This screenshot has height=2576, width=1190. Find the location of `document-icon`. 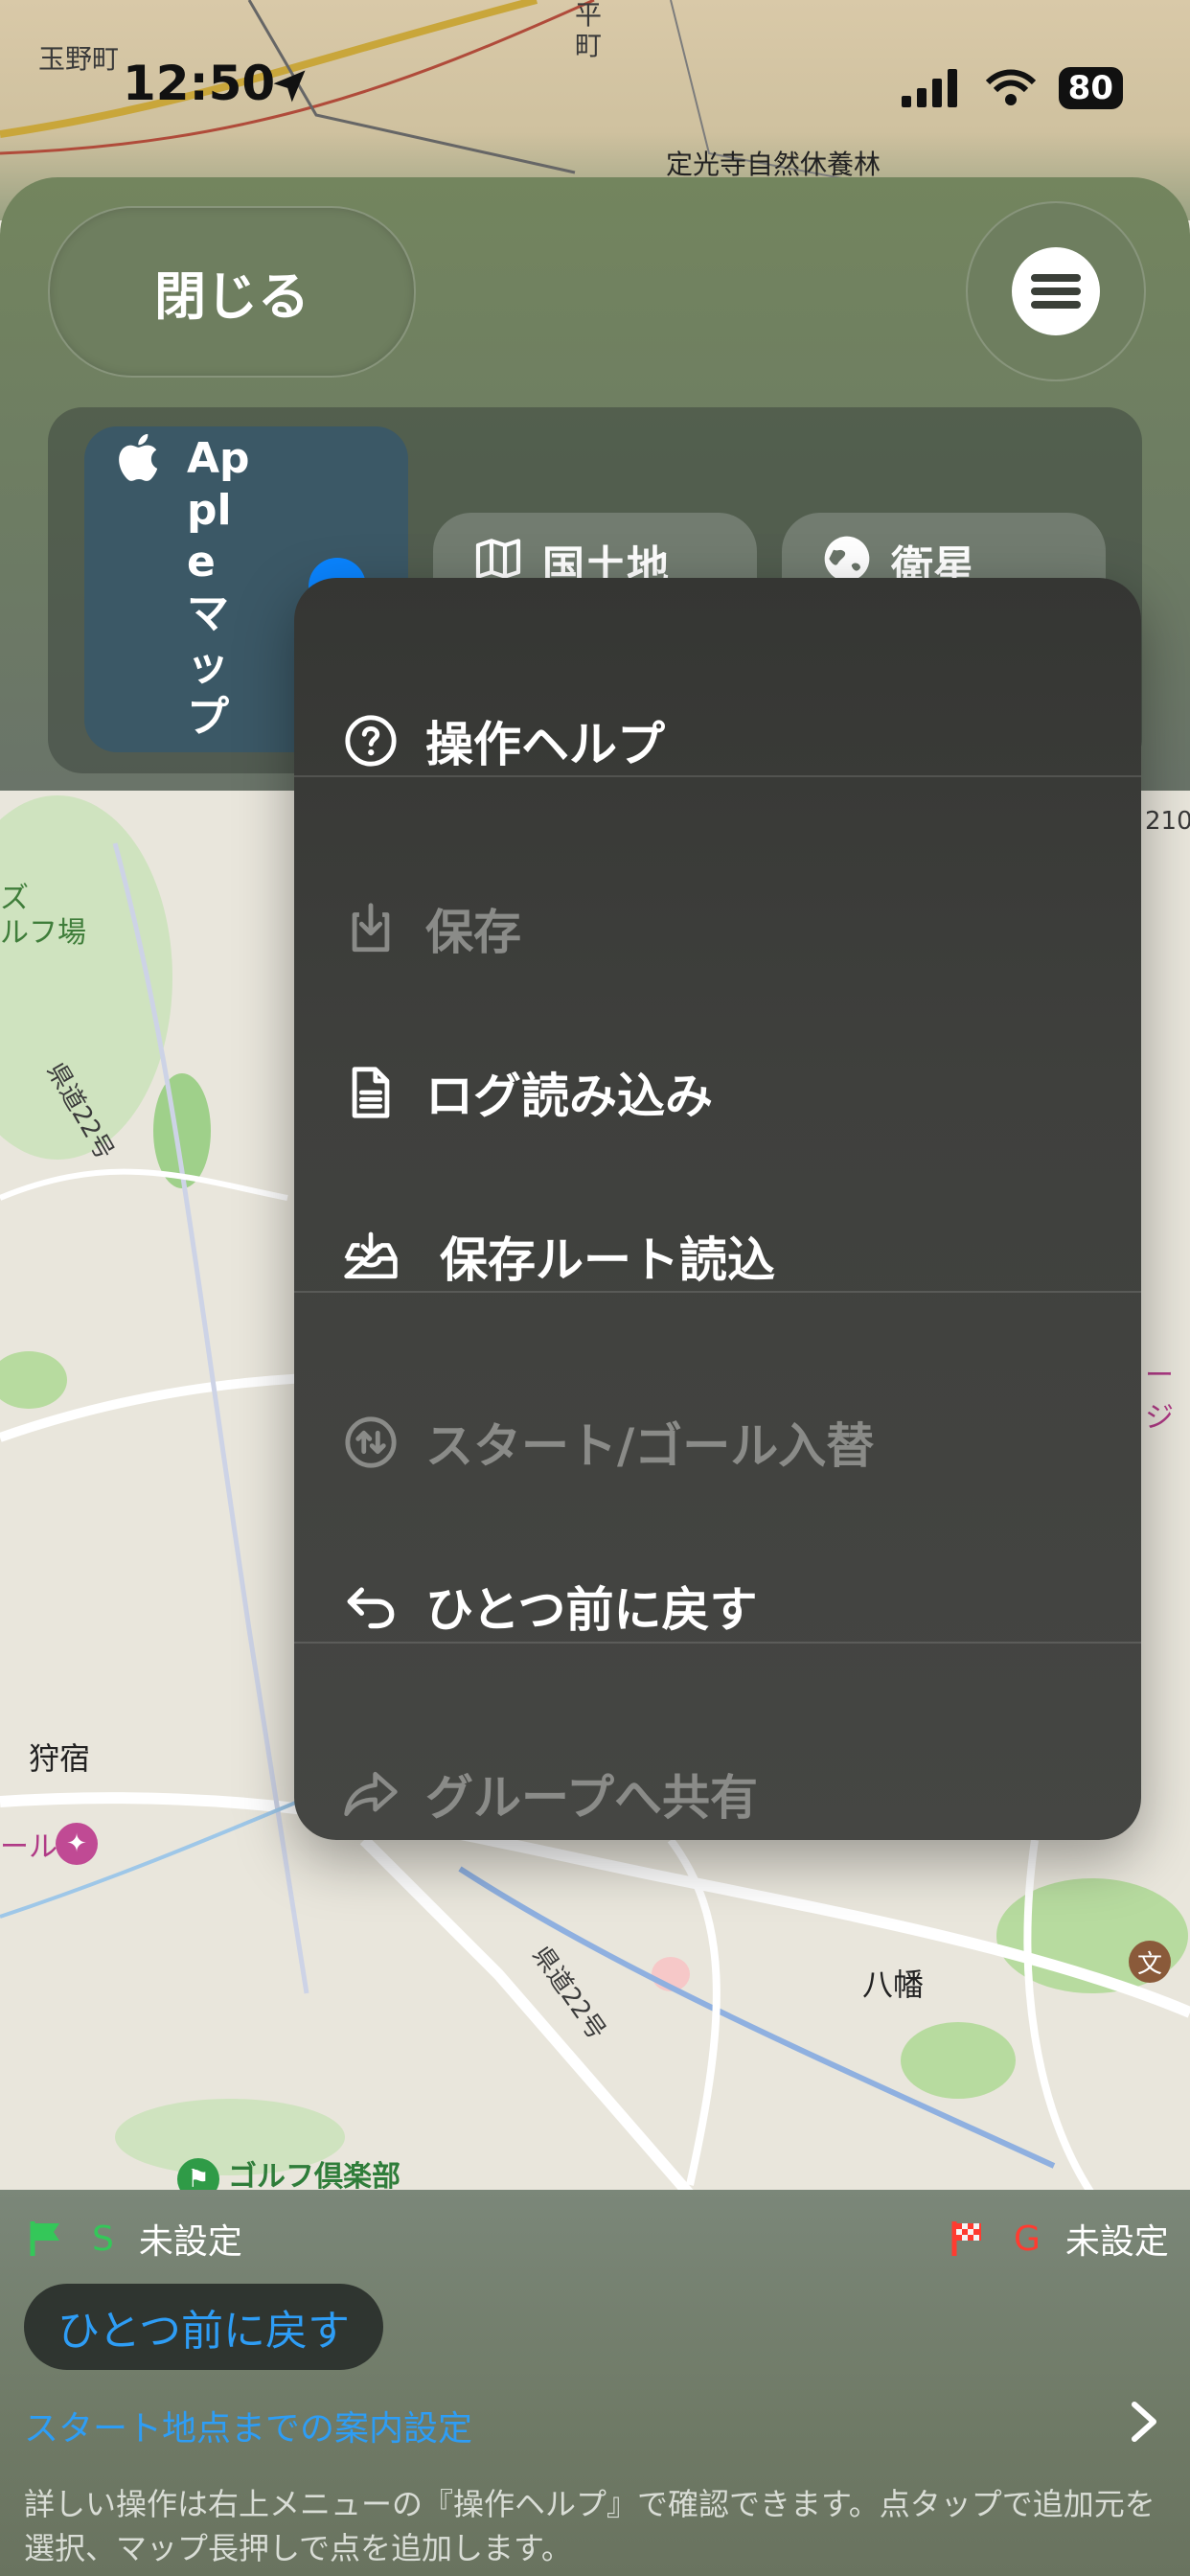

document-icon is located at coordinates (371, 1092).